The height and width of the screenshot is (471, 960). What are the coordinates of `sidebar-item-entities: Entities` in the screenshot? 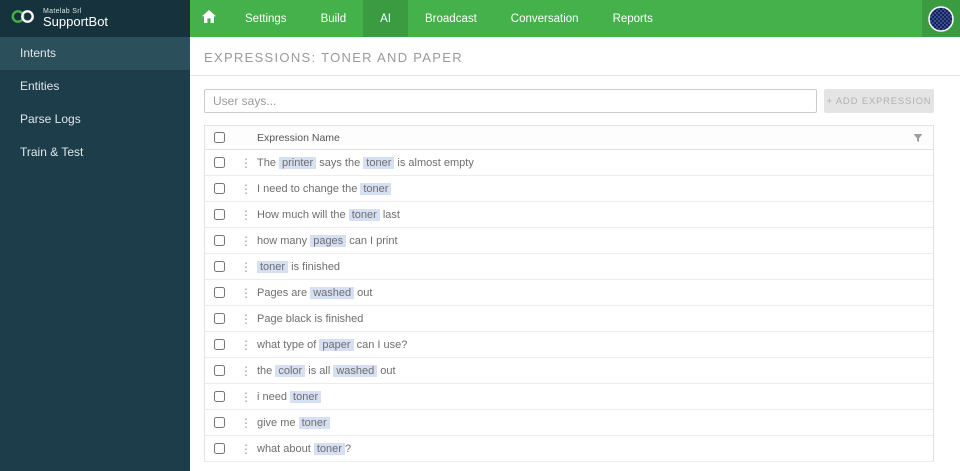 It's located at (95, 86).